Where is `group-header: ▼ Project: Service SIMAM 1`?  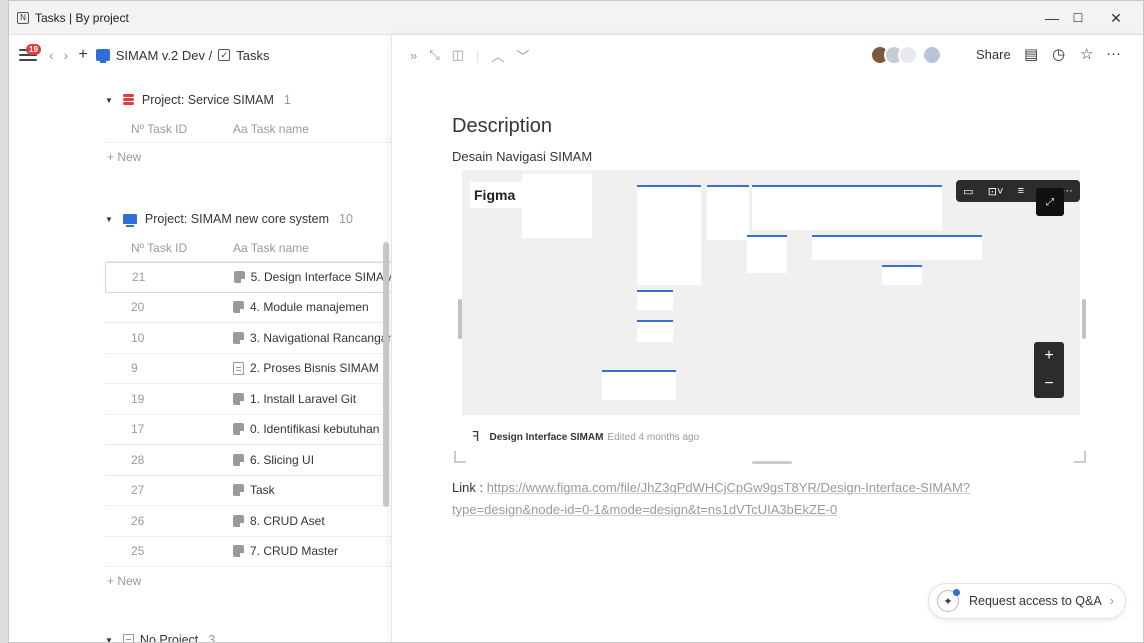 group-header: ▼ Project: Service SIMAM 1 is located at coordinates (250, 100).